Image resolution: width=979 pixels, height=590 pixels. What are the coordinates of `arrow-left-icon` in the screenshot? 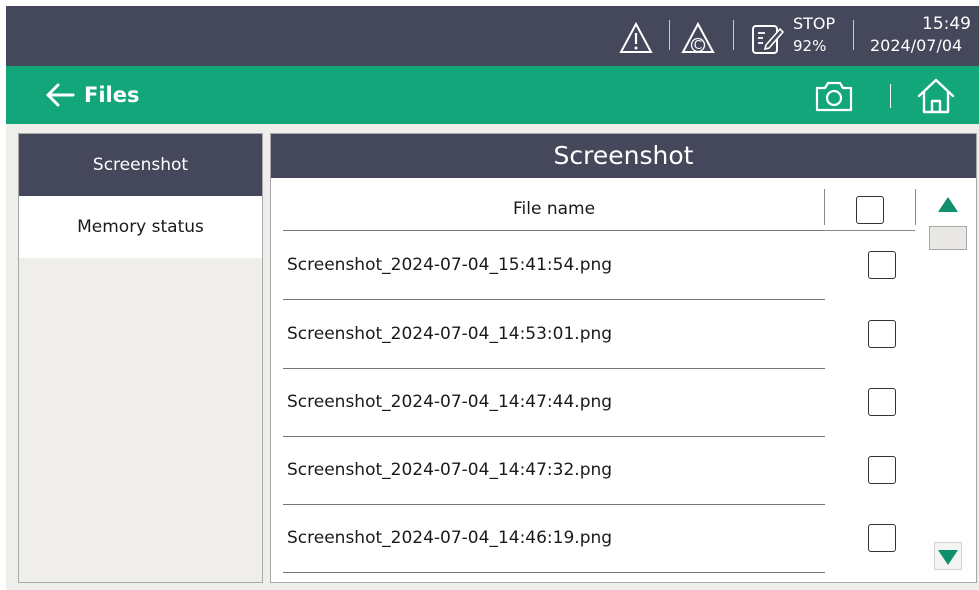 It's located at (60, 95).